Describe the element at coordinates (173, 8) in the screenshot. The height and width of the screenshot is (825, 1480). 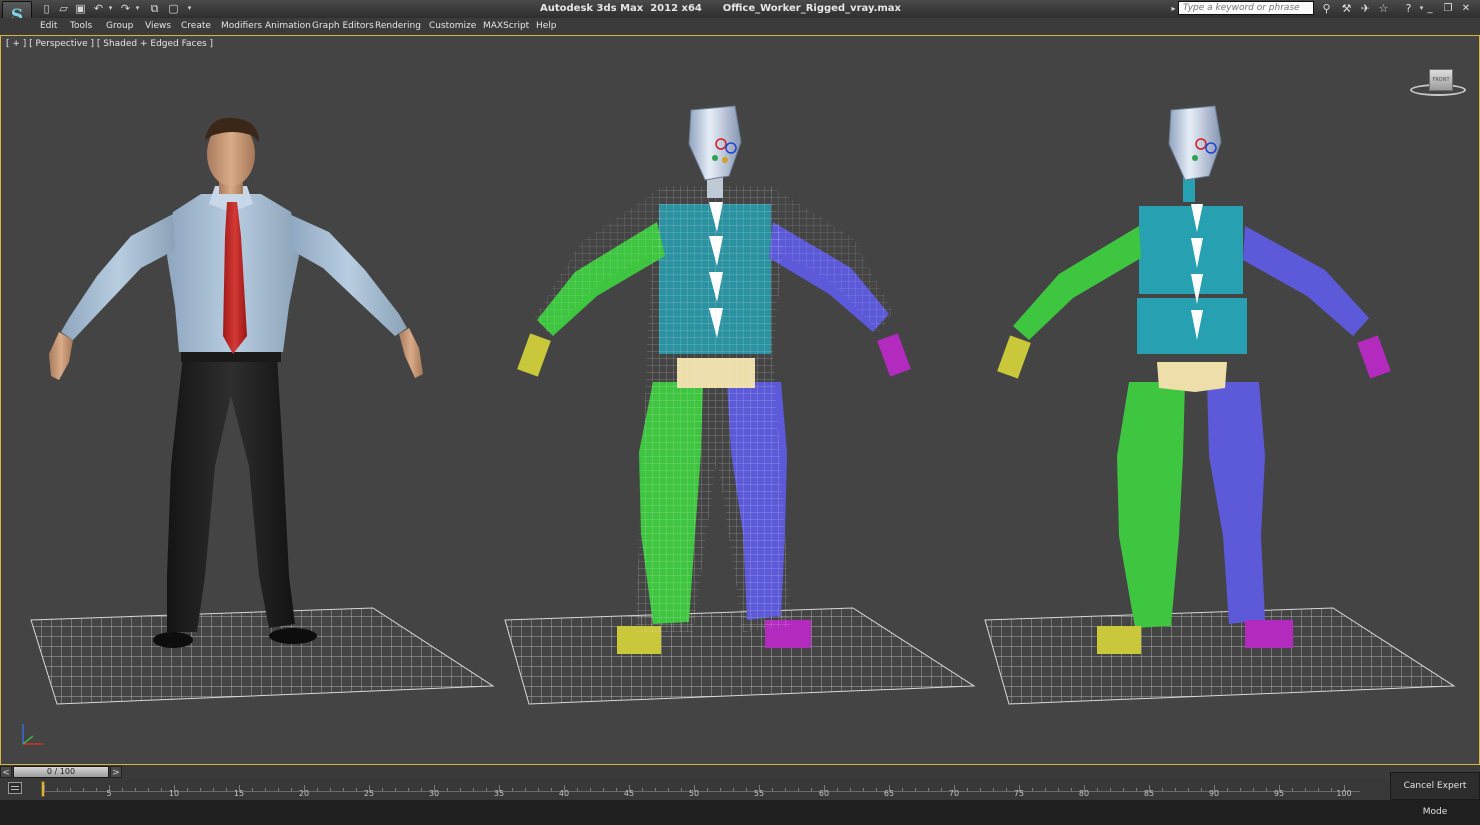
I see `project-folder-icon: ▢` at that location.